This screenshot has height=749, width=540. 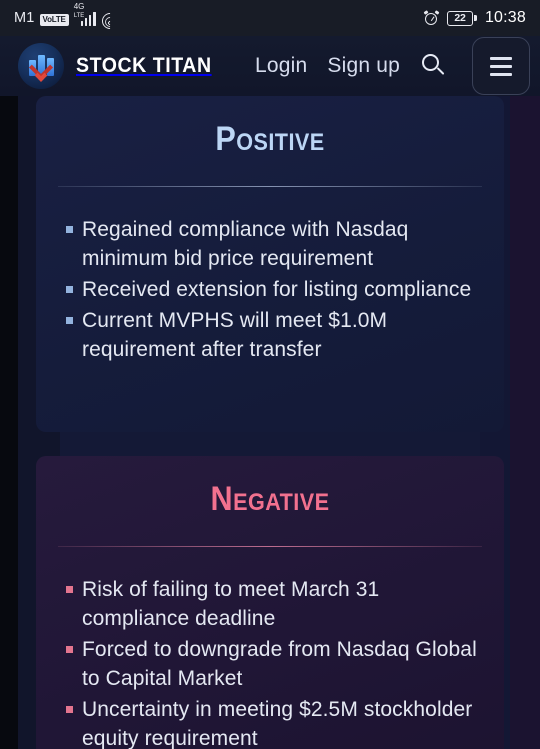 I want to click on negative-card-divider, so click(x=270, y=546).